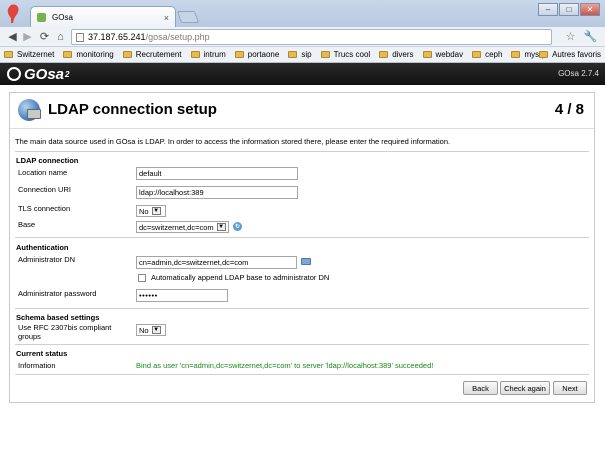 This screenshot has height=476, width=605. What do you see at coordinates (95, 54) in the screenshot?
I see `bookmark-label: monitoring` at bounding box center [95, 54].